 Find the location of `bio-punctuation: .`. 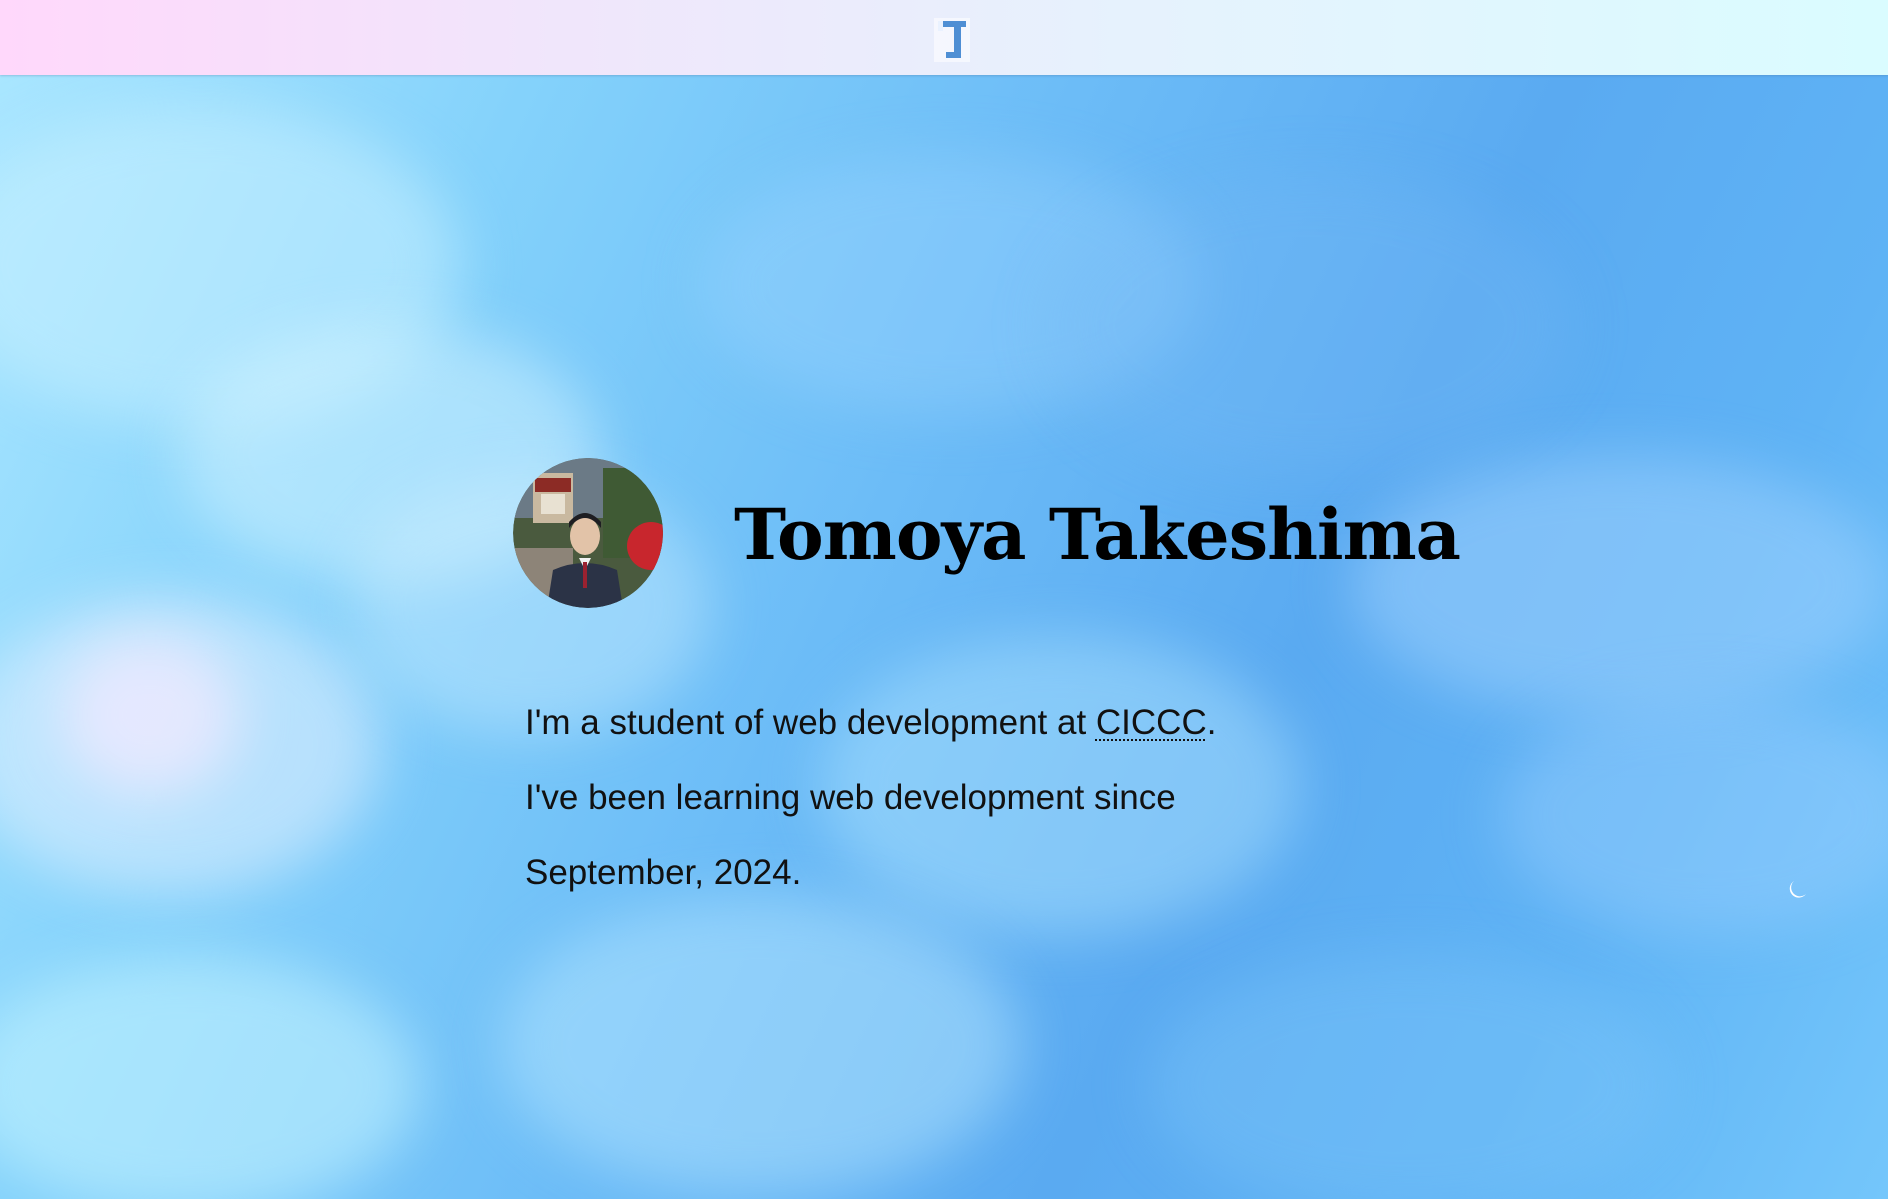

bio-punctuation: . is located at coordinates (1211, 722).